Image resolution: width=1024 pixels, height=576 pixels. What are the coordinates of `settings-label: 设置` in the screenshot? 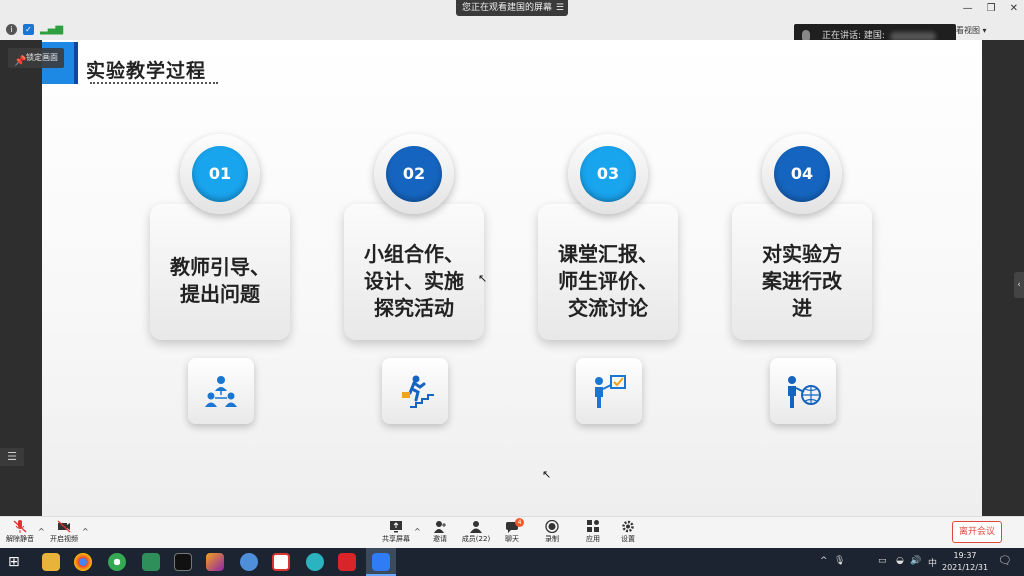 It's located at (628, 539).